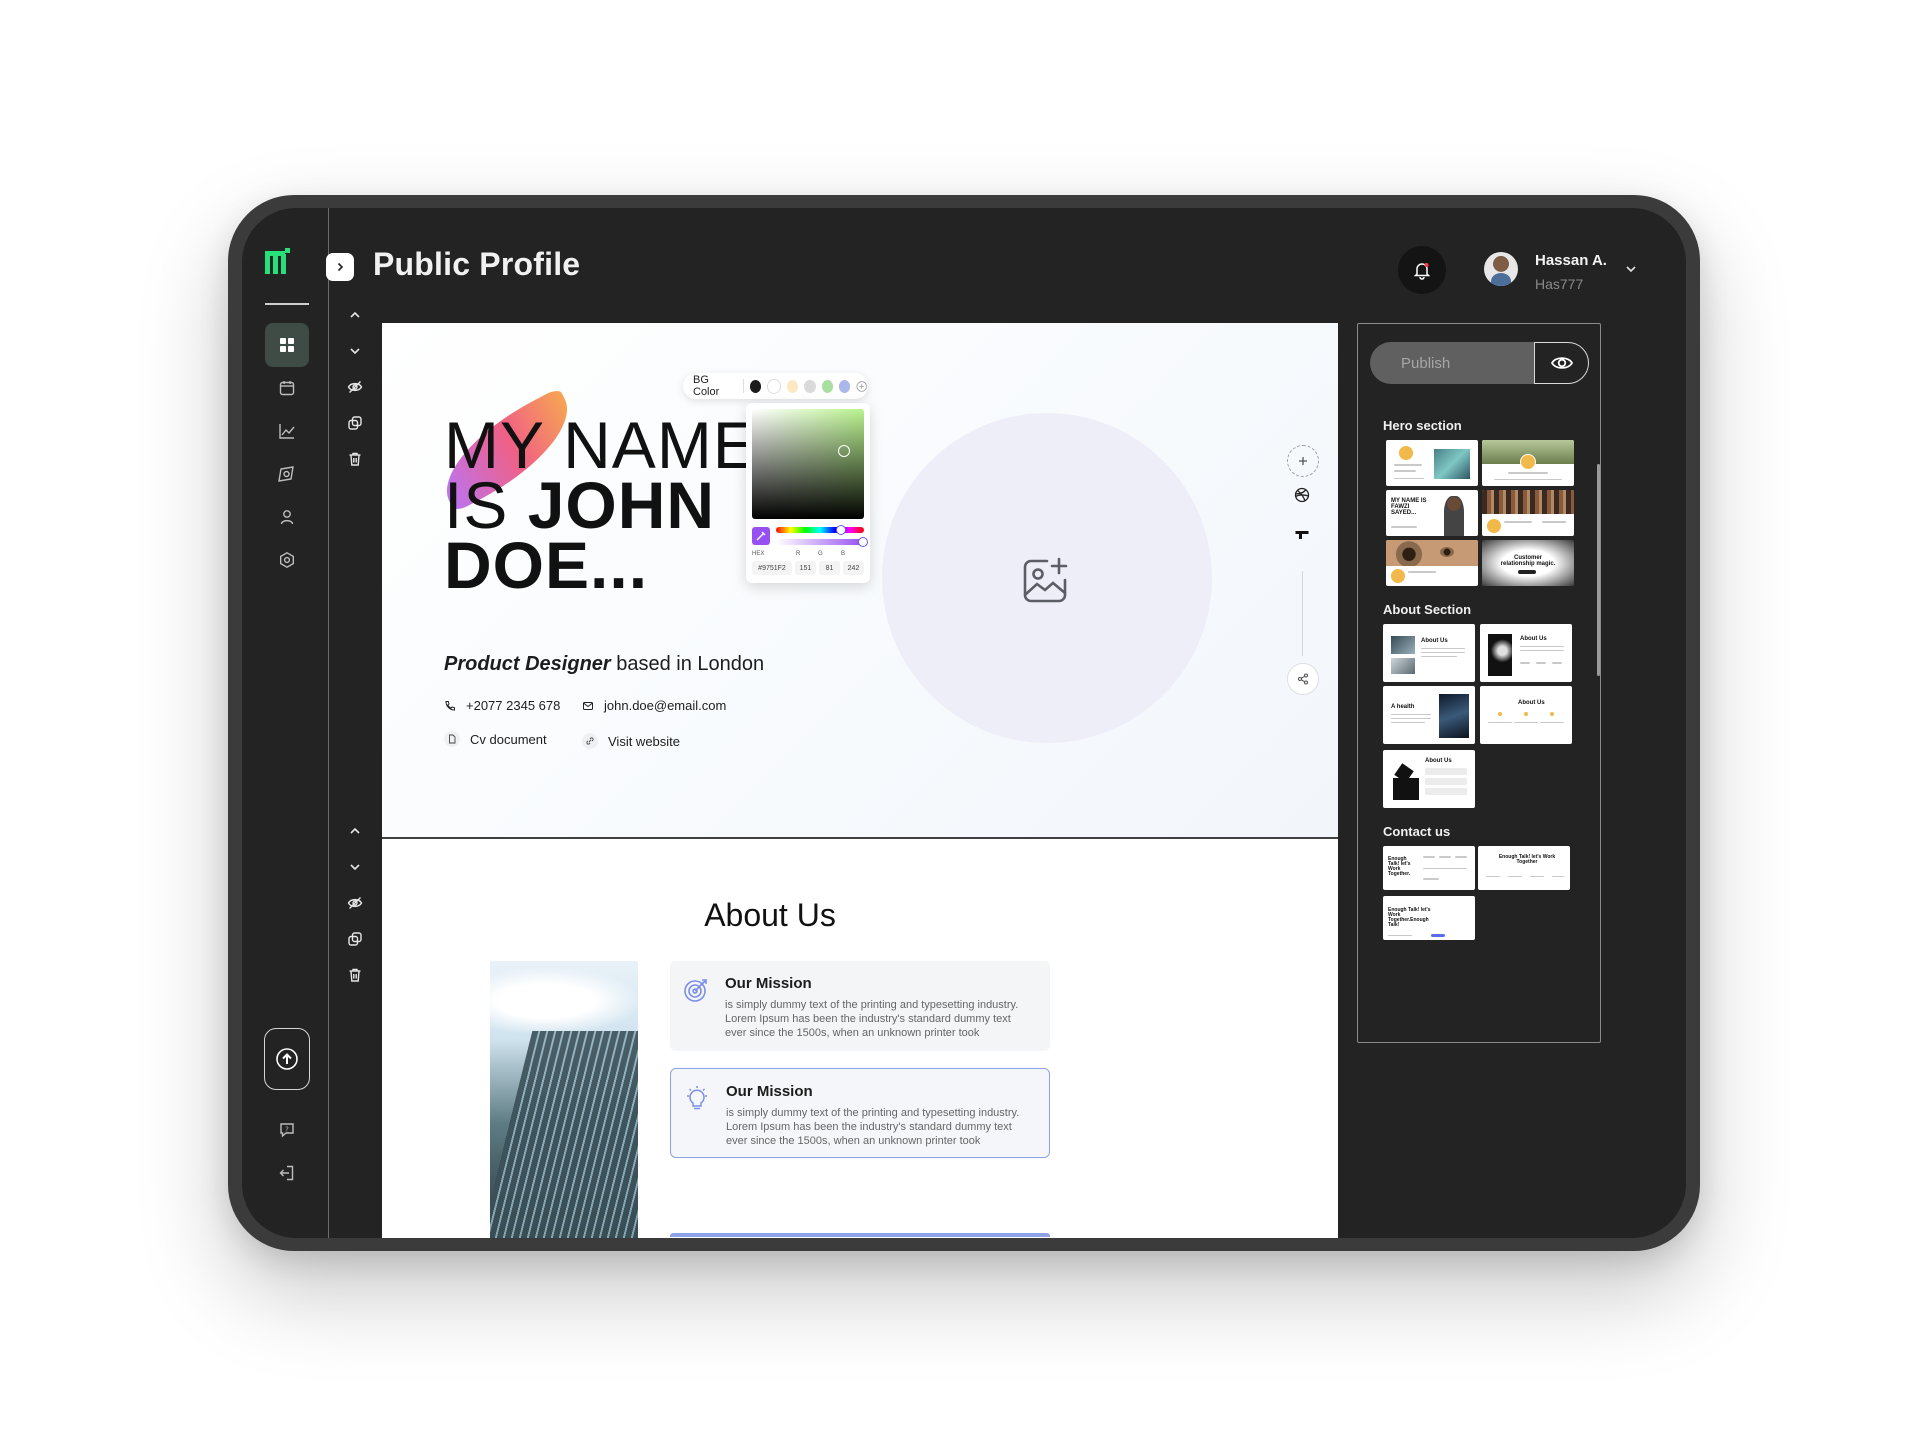 The image size is (1920, 1440). What do you see at coordinates (820, 554) in the screenshot?
I see `g-label: G` at bounding box center [820, 554].